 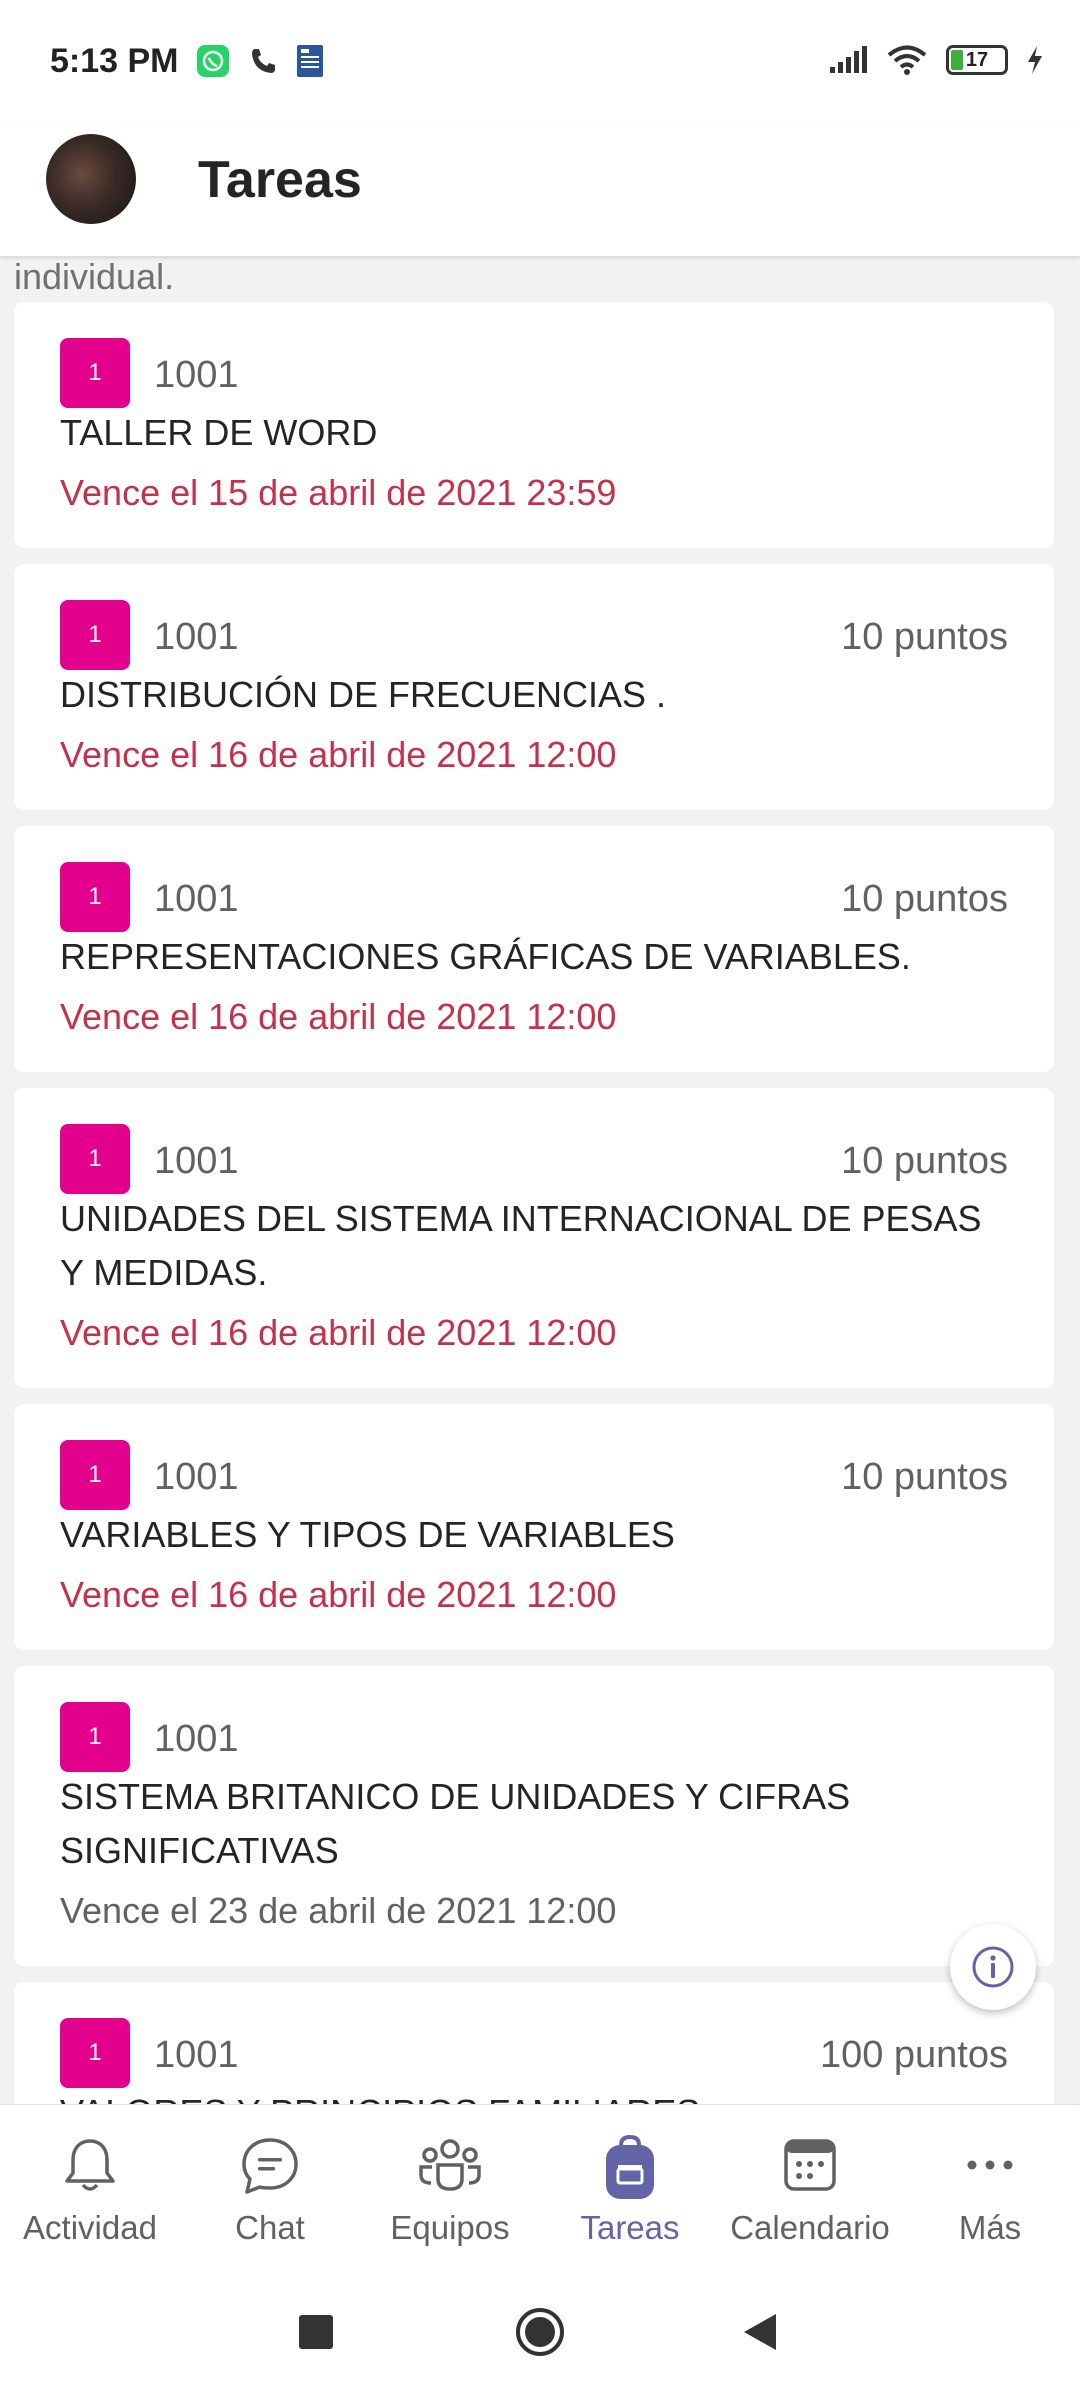 What do you see at coordinates (280, 180) in the screenshot?
I see `page-title: Tareas` at bounding box center [280, 180].